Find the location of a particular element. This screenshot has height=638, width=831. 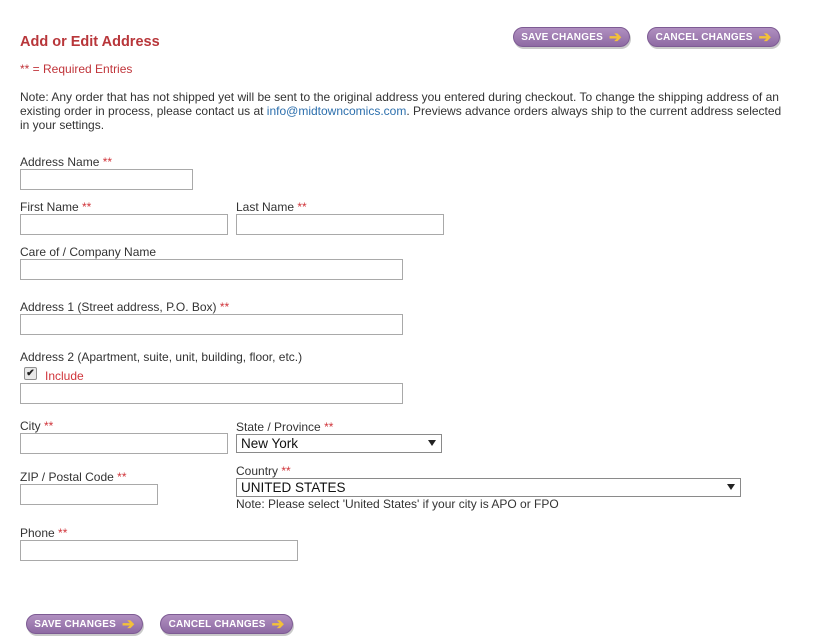

zip-input is located at coordinates (89, 494).